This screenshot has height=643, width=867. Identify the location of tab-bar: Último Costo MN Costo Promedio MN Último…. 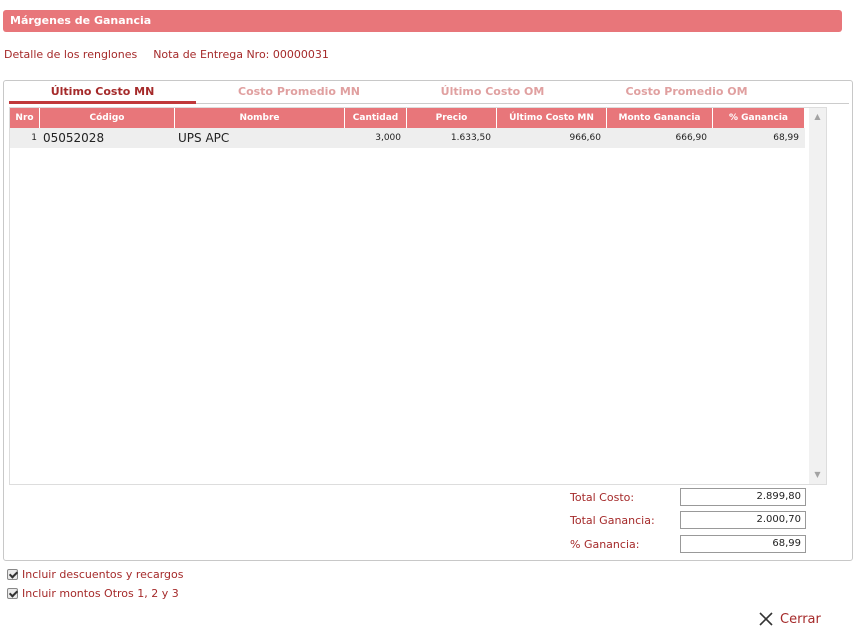
(429, 92).